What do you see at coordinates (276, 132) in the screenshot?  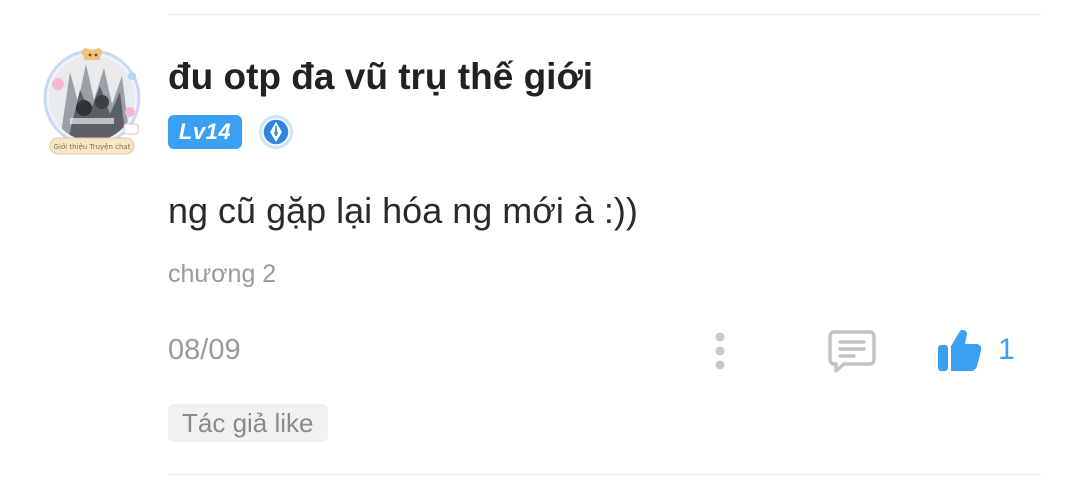 I see `pen-nib-rank-icon` at bounding box center [276, 132].